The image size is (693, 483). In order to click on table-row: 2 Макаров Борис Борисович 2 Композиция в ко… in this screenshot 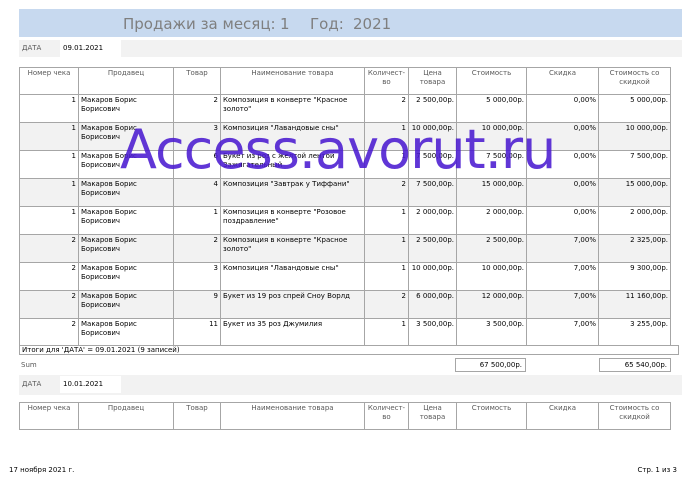, I will do `click(345, 248)`.